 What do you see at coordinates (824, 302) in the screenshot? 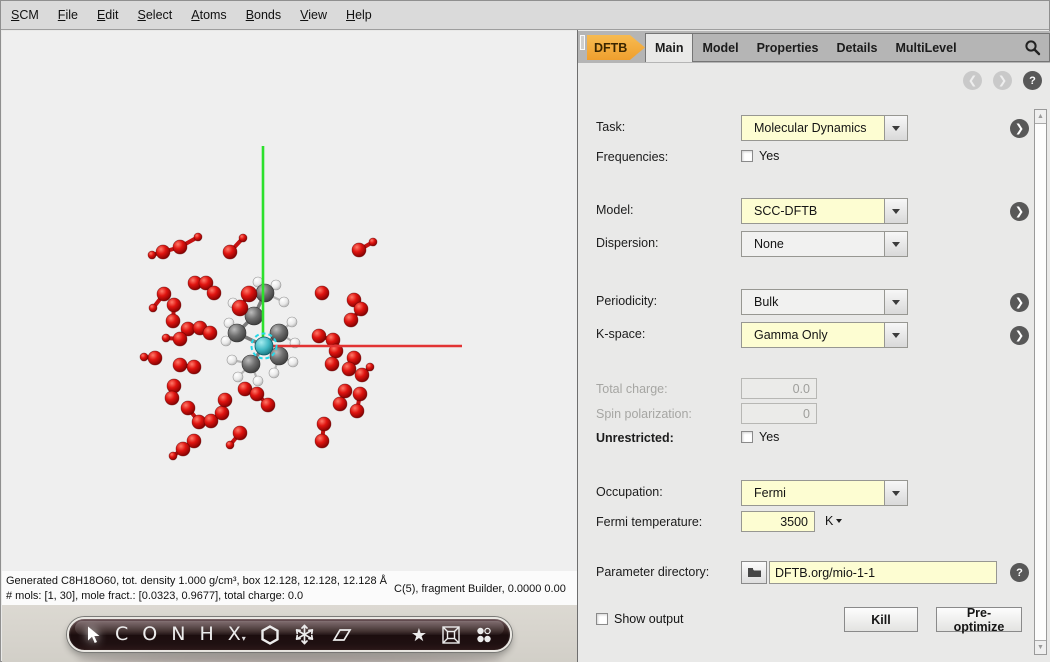
I see `periodicity-dropdown: Bulk` at bounding box center [824, 302].